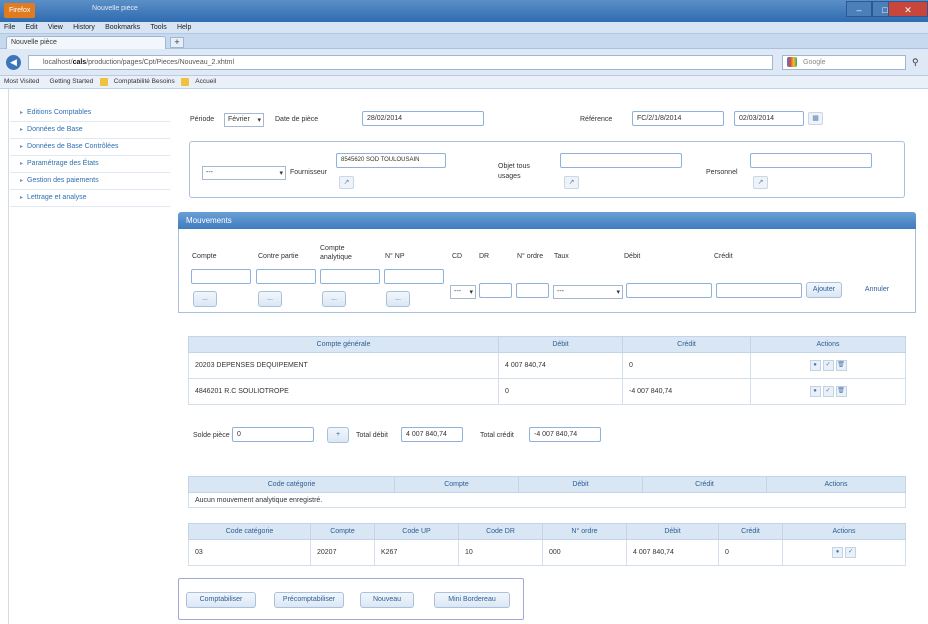 The height and width of the screenshot is (624, 928). I want to click on bookmark-most-visited: Most Visited, so click(21, 81).